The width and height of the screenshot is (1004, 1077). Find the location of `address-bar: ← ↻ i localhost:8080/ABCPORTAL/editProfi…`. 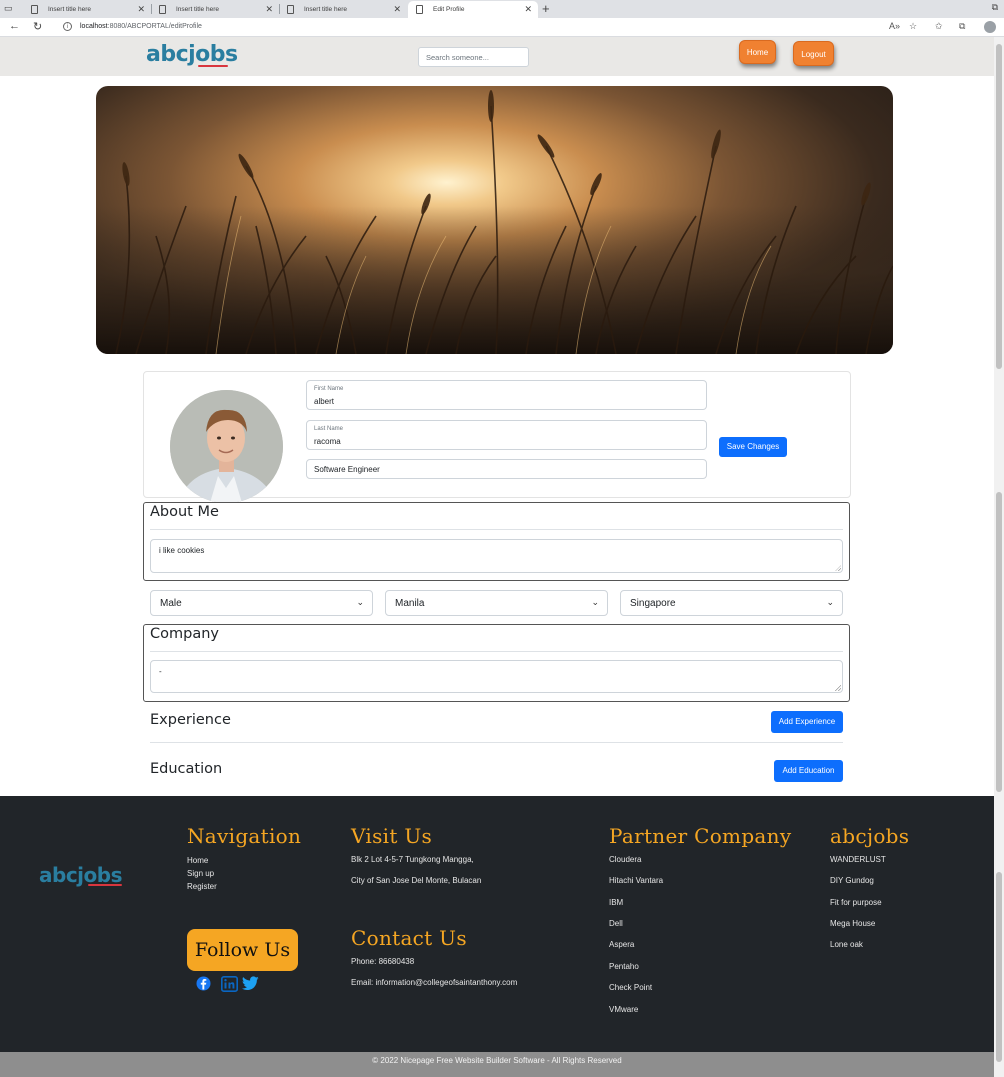

address-bar: ← ↻ i localhost:8080/ABCPORTAL/editProfi… is located at coordinates (502, 27).